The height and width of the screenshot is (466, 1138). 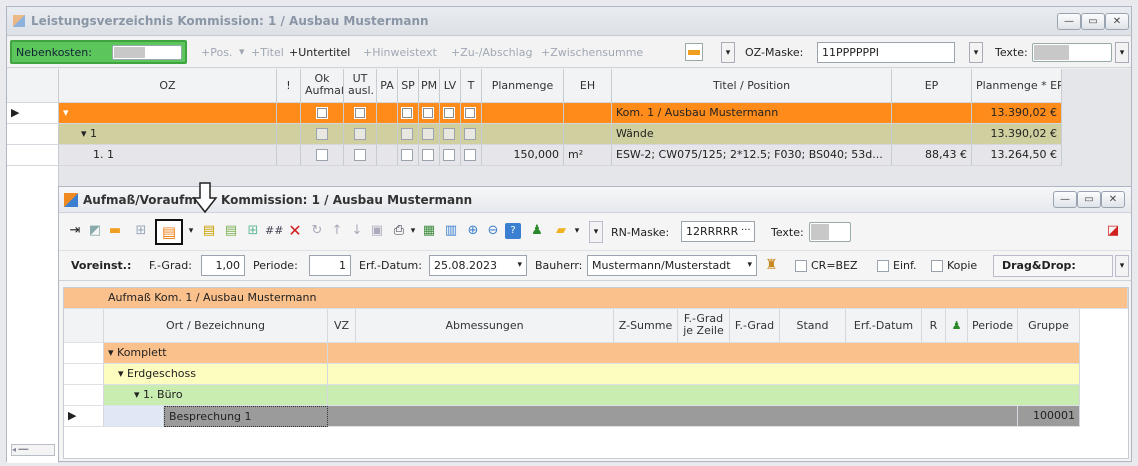 What do you see at coordinates (330, 265) in the screenshot?
I see `periode-input: 1` at bounding box center [330, 265].